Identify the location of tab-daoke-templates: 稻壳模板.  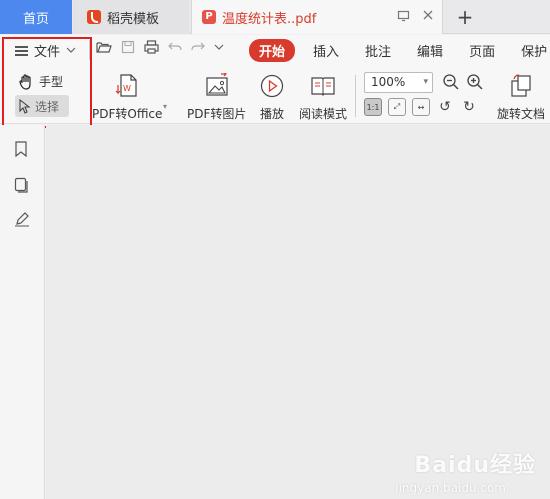
(131, 17).